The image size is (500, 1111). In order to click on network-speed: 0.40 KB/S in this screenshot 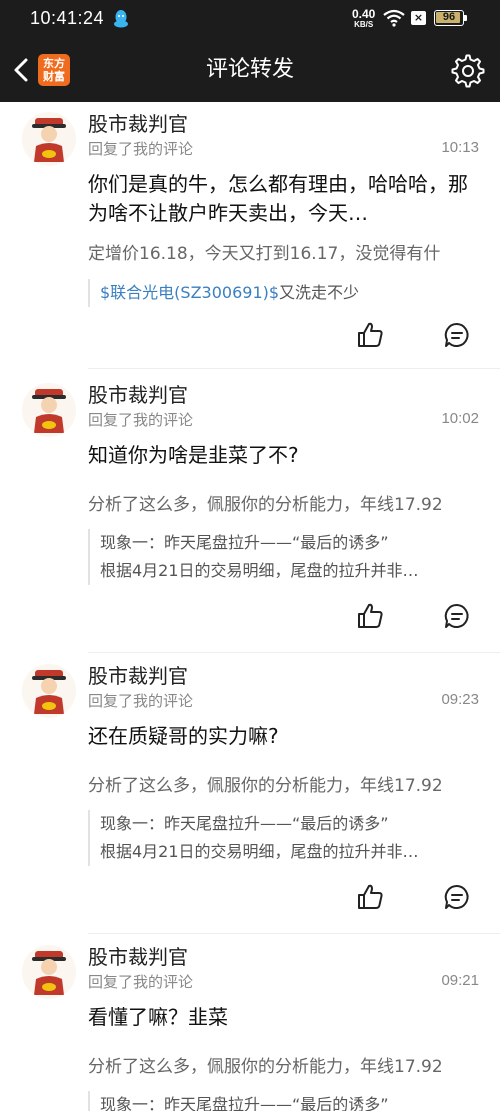, I will do `click(364, 18)`.